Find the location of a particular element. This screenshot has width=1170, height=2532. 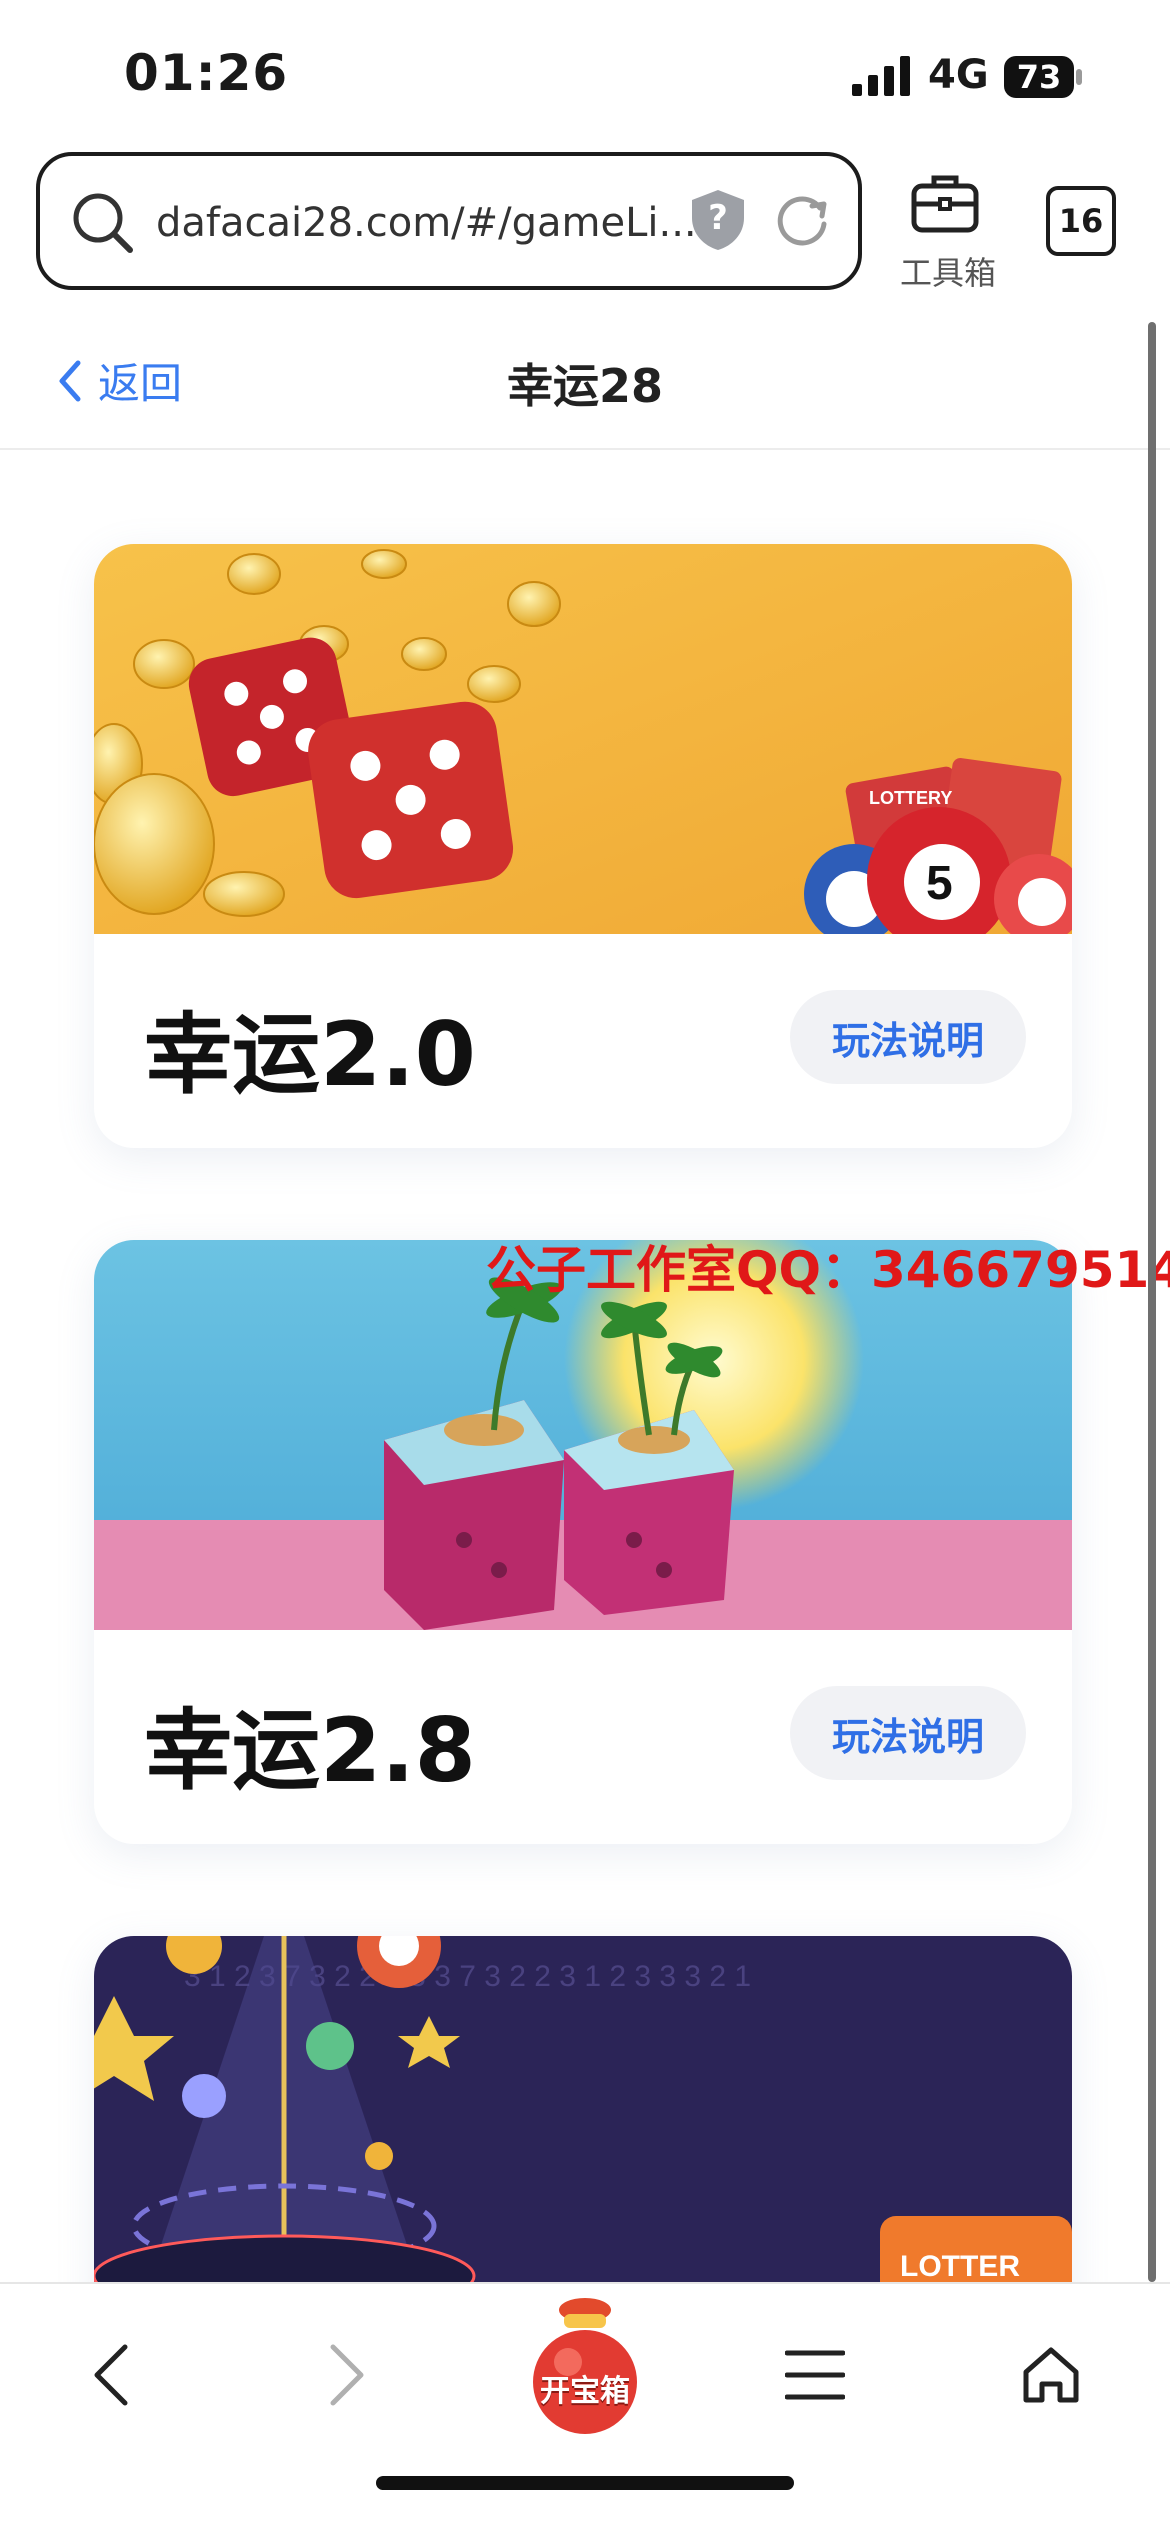

menu-icon is located at coordinates (815, 2375).